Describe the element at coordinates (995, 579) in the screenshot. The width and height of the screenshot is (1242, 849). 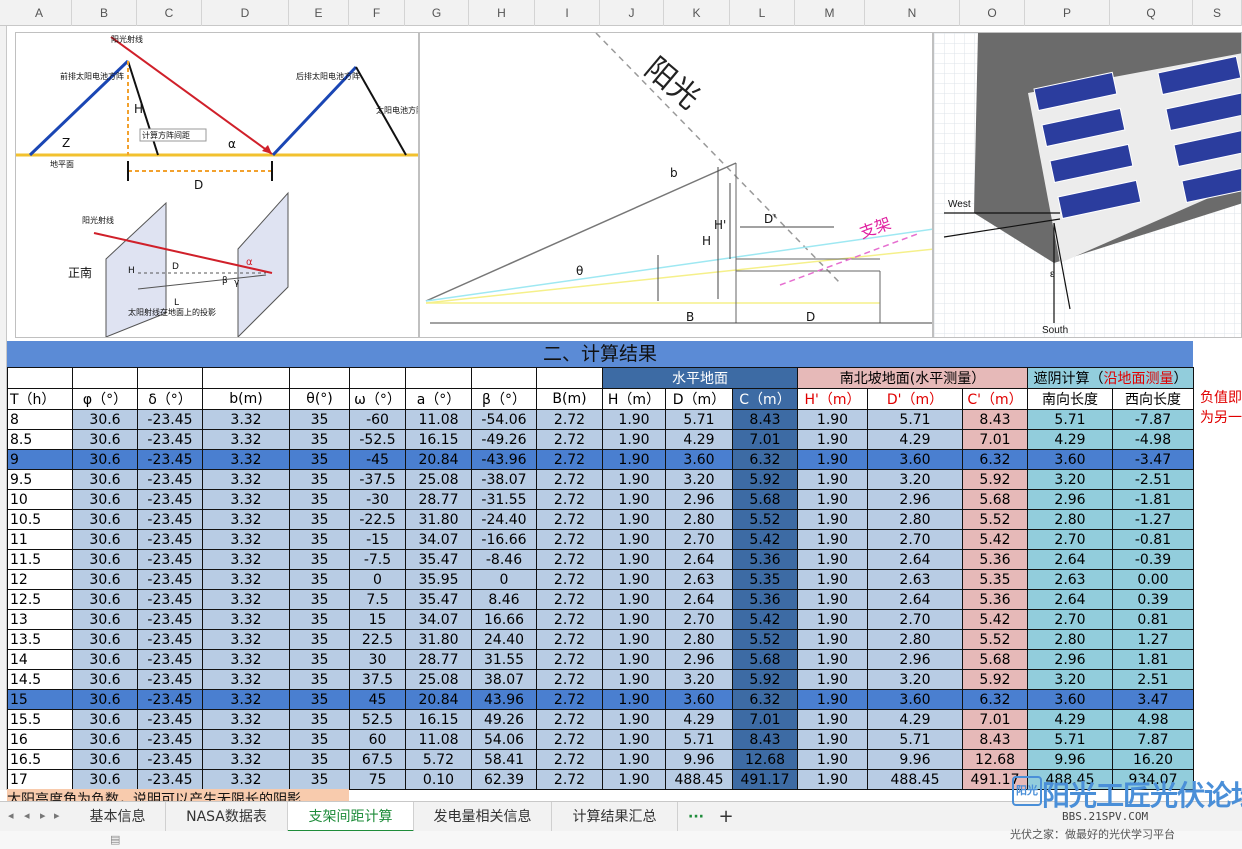
I see `table-cell: 5.35` at that location.